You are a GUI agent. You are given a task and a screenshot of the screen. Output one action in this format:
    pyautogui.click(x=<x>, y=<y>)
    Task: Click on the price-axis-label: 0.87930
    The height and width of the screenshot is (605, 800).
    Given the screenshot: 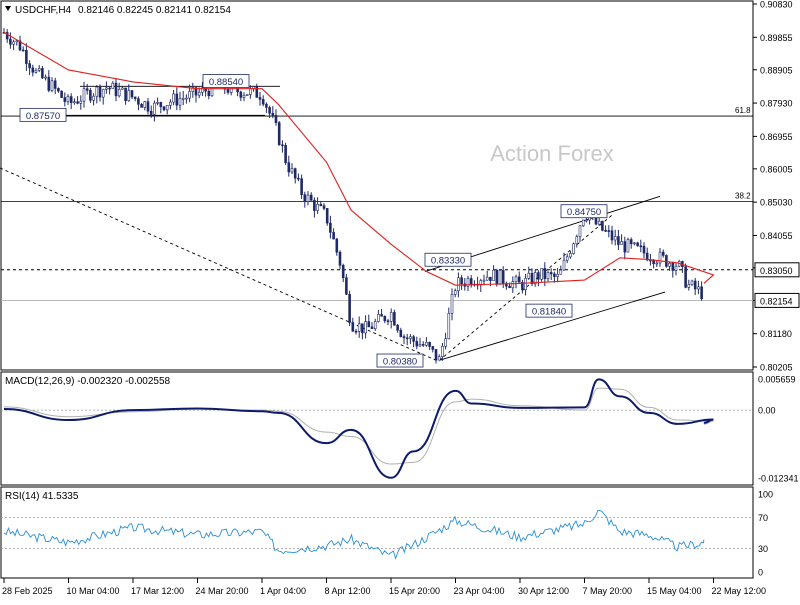 What is the action you would take?
    pyautogui.click(x=776, y=104)
    